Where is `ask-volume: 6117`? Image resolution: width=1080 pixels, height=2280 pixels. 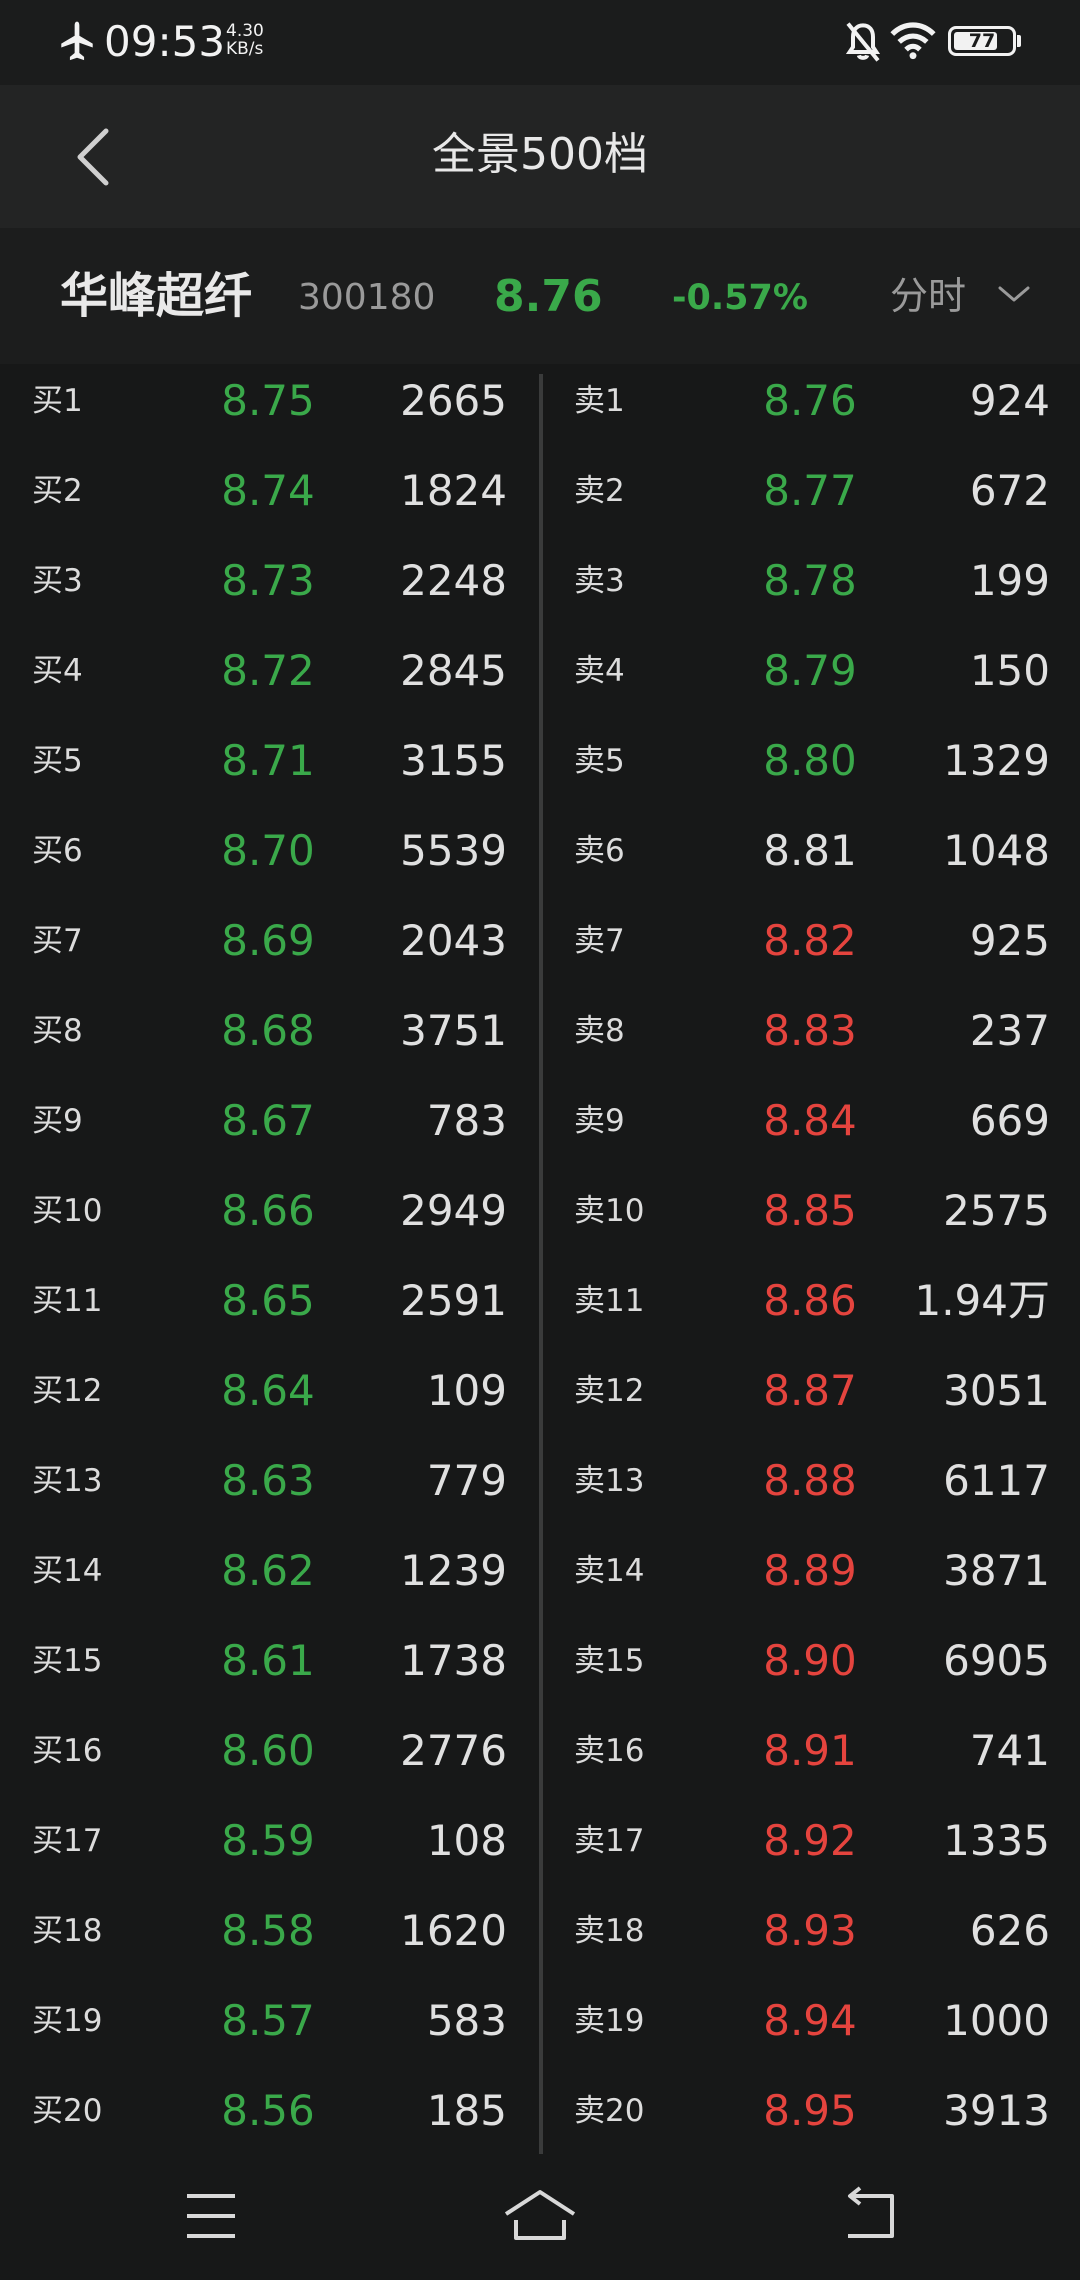
ask-volume: 6117 is located at coordinates (996, 1480).